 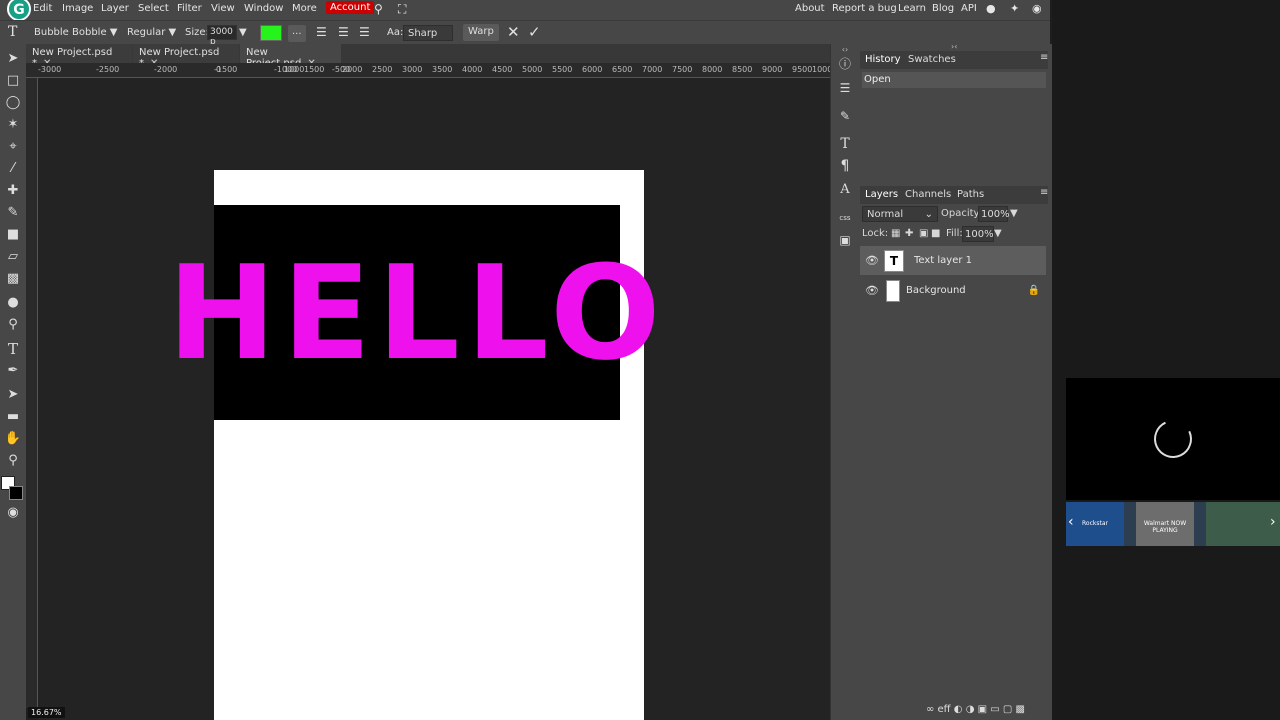 I want to click on menu-select: Select, so click(x=153, y=8).